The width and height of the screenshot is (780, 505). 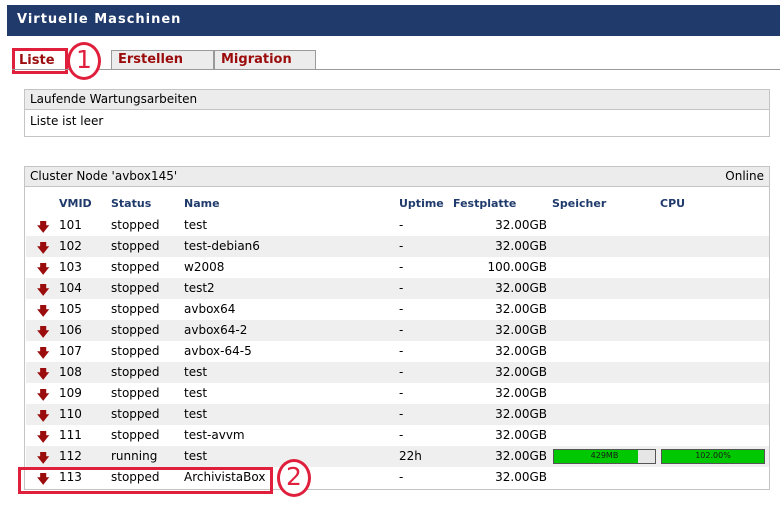 What do you see at coordinates (397, 246) in the screenshot?
I see `vm-row: 🡇 102 stopped test-debian6 - 32.00GB` at bounding box center [397, 246].